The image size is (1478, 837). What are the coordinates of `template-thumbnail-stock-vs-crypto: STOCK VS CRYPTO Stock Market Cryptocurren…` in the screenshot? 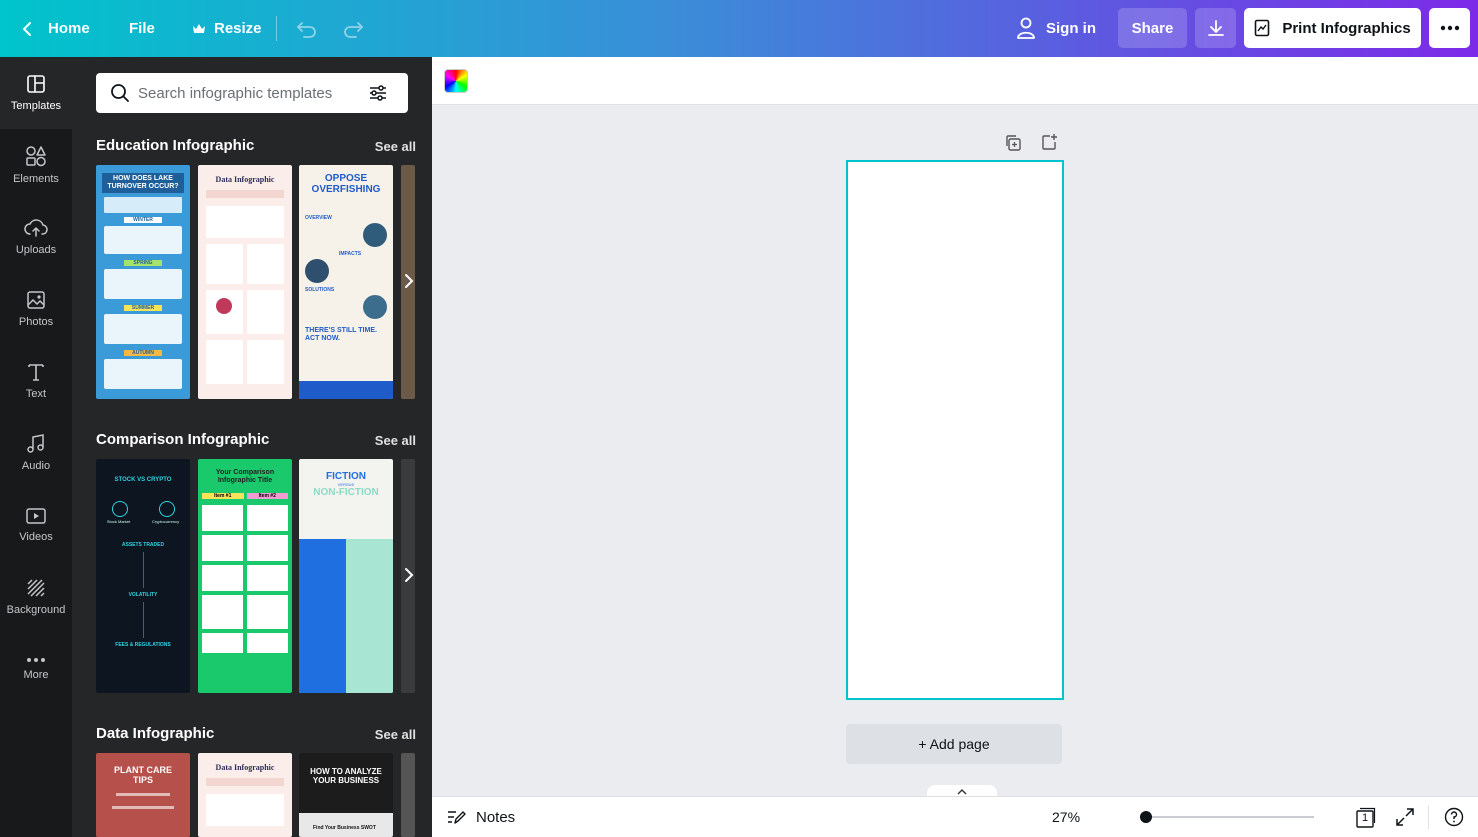 It's located at (143, 576).